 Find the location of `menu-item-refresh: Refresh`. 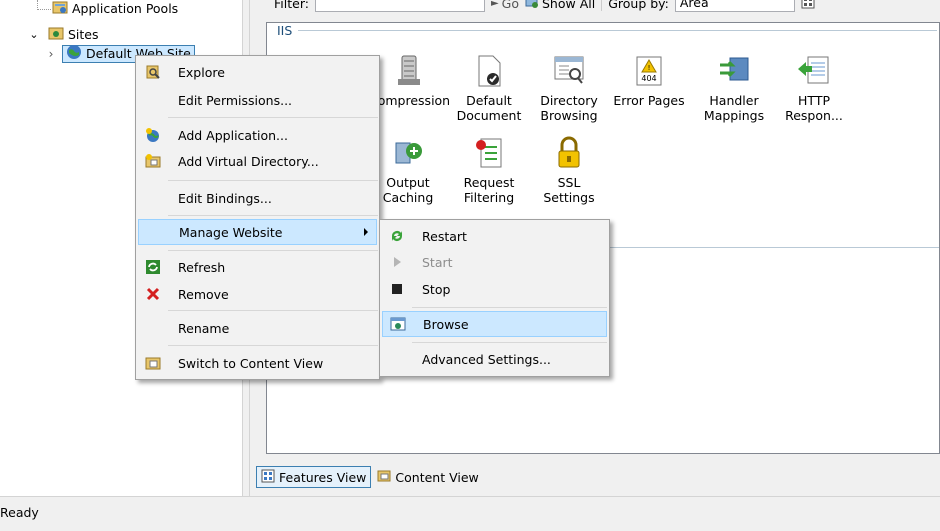

menu-item-refresh: Refresh is located at coordinates (257, 267).